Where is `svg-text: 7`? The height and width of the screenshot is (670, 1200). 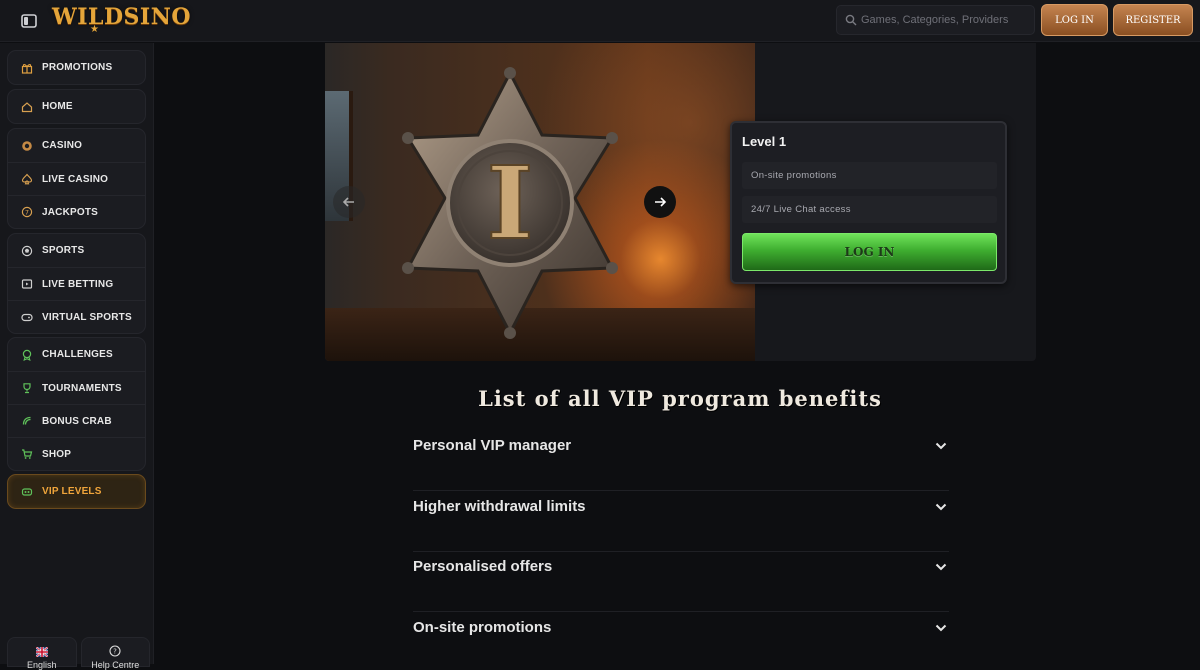
svg-text: 7 is located at coordinates (27, 213).